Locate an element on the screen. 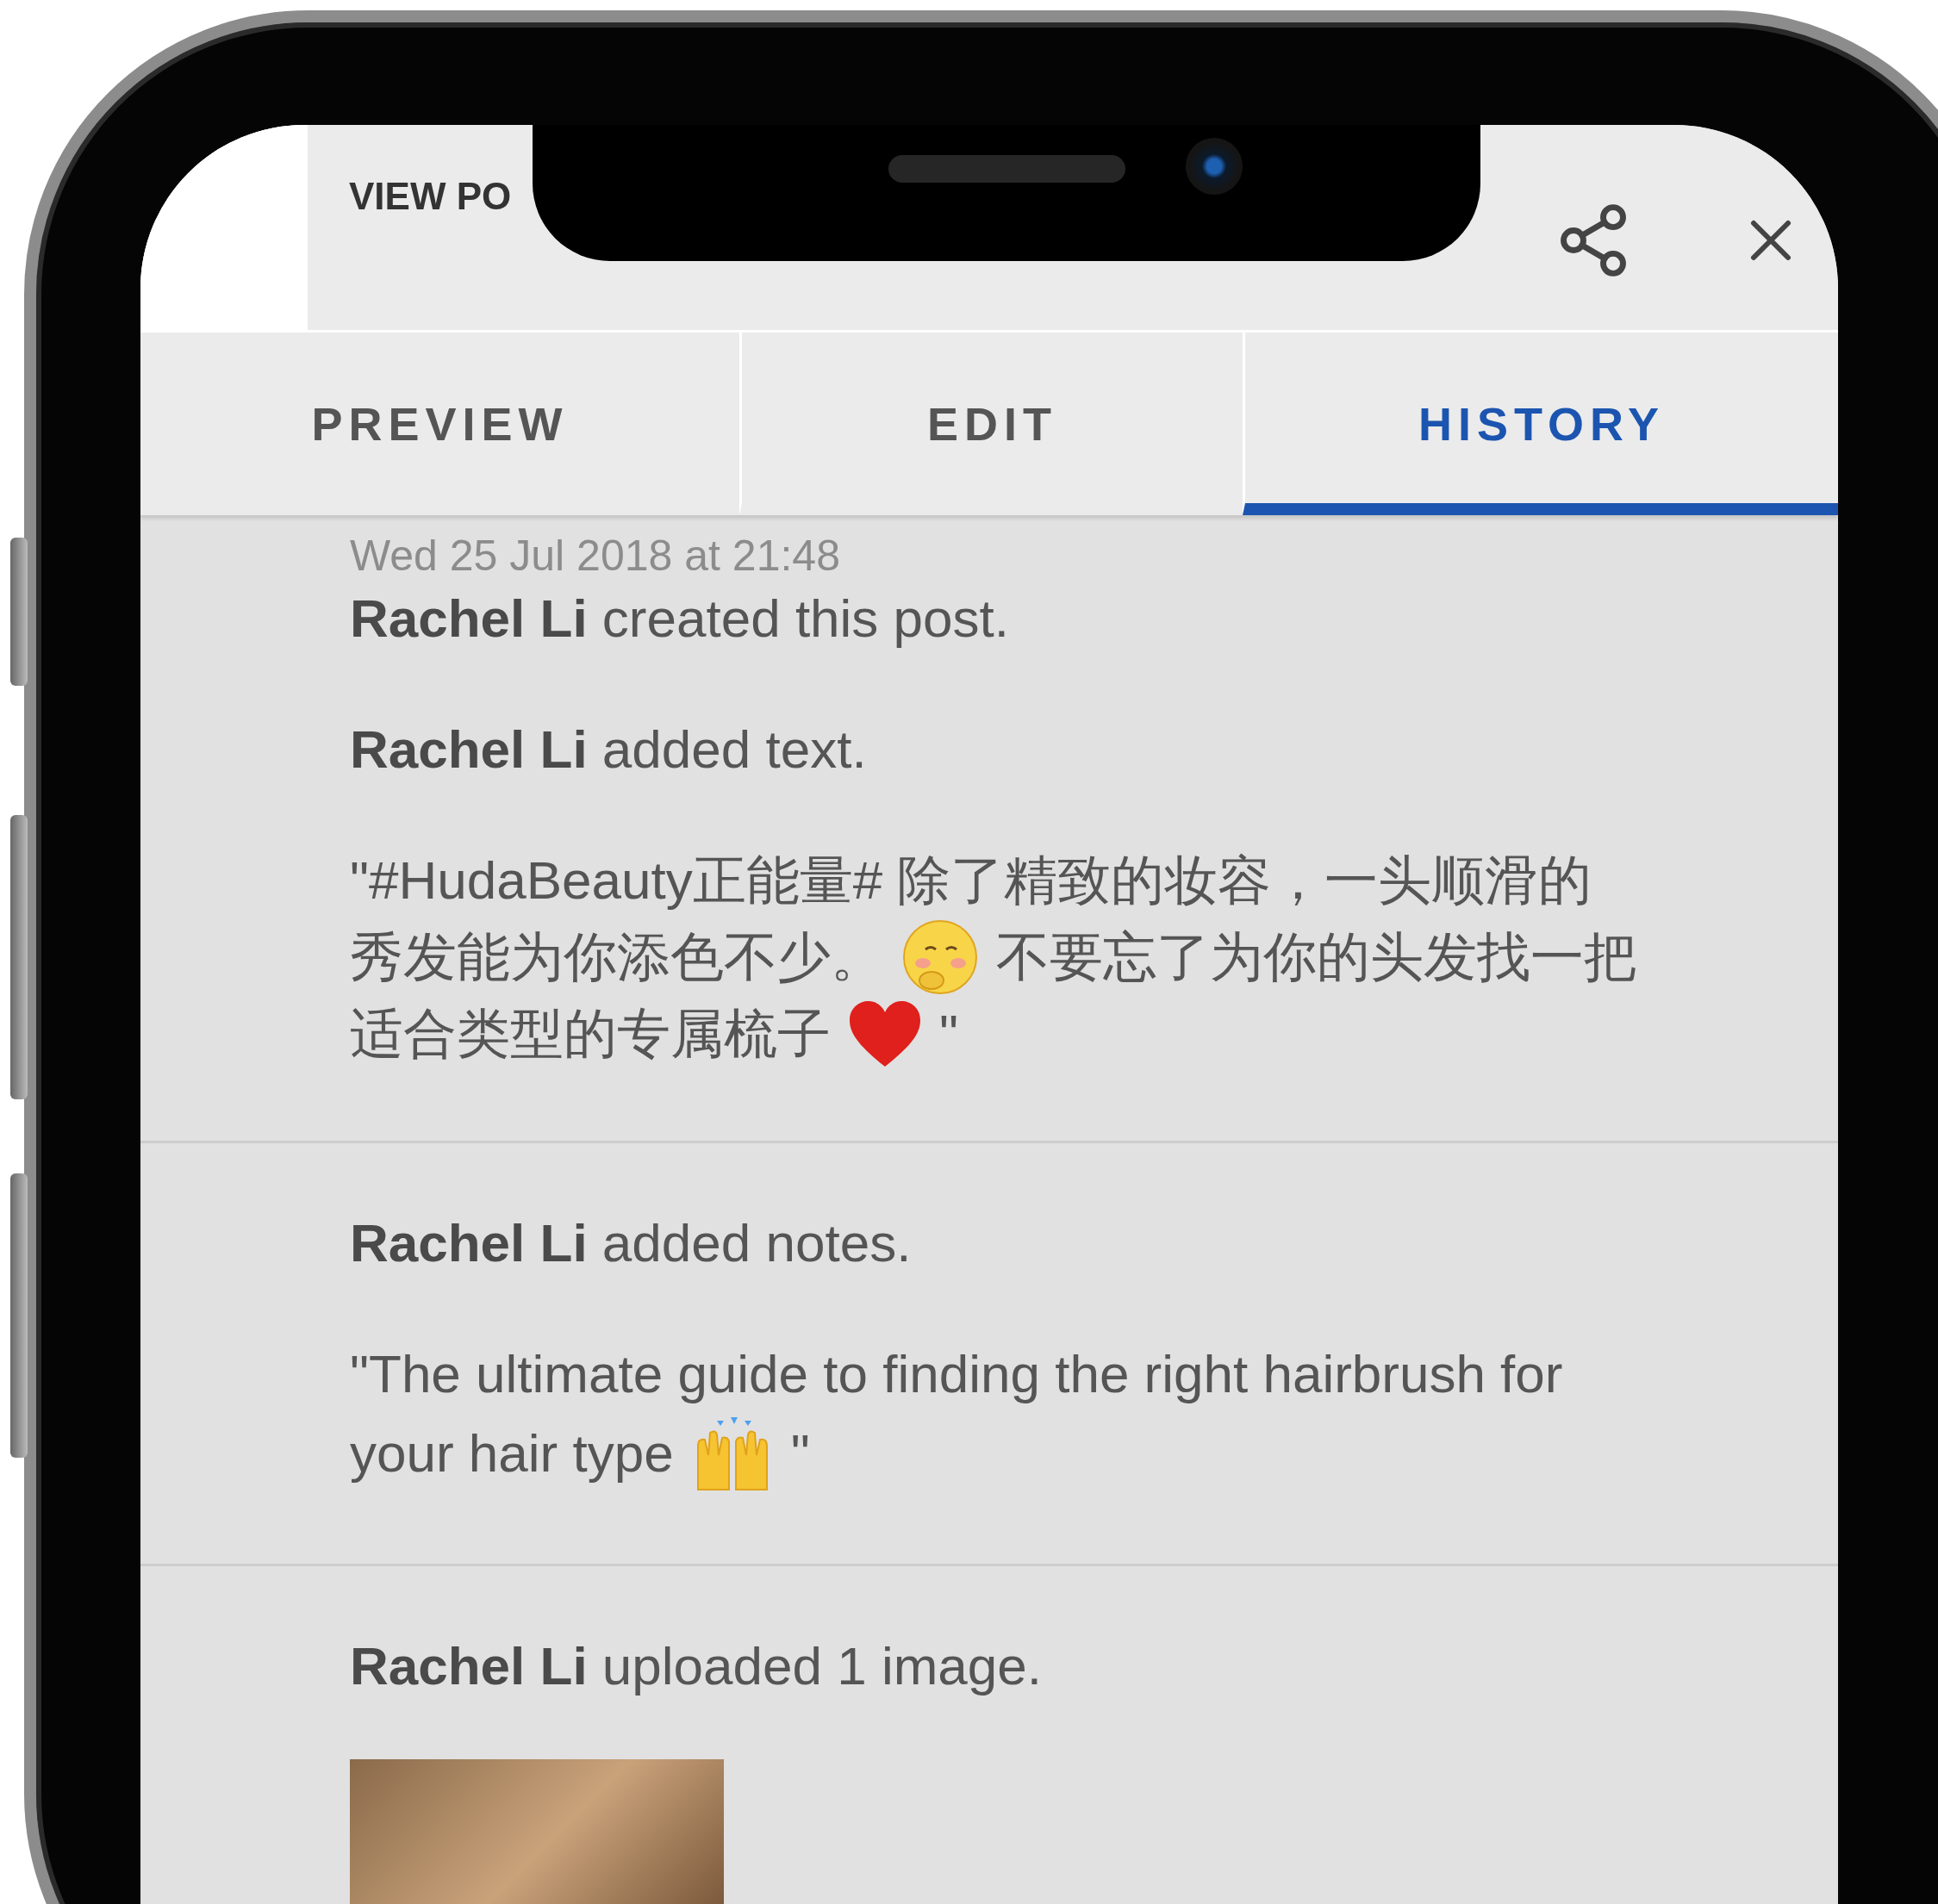  tab: PREVIEW is located at coordinates (439, 424).